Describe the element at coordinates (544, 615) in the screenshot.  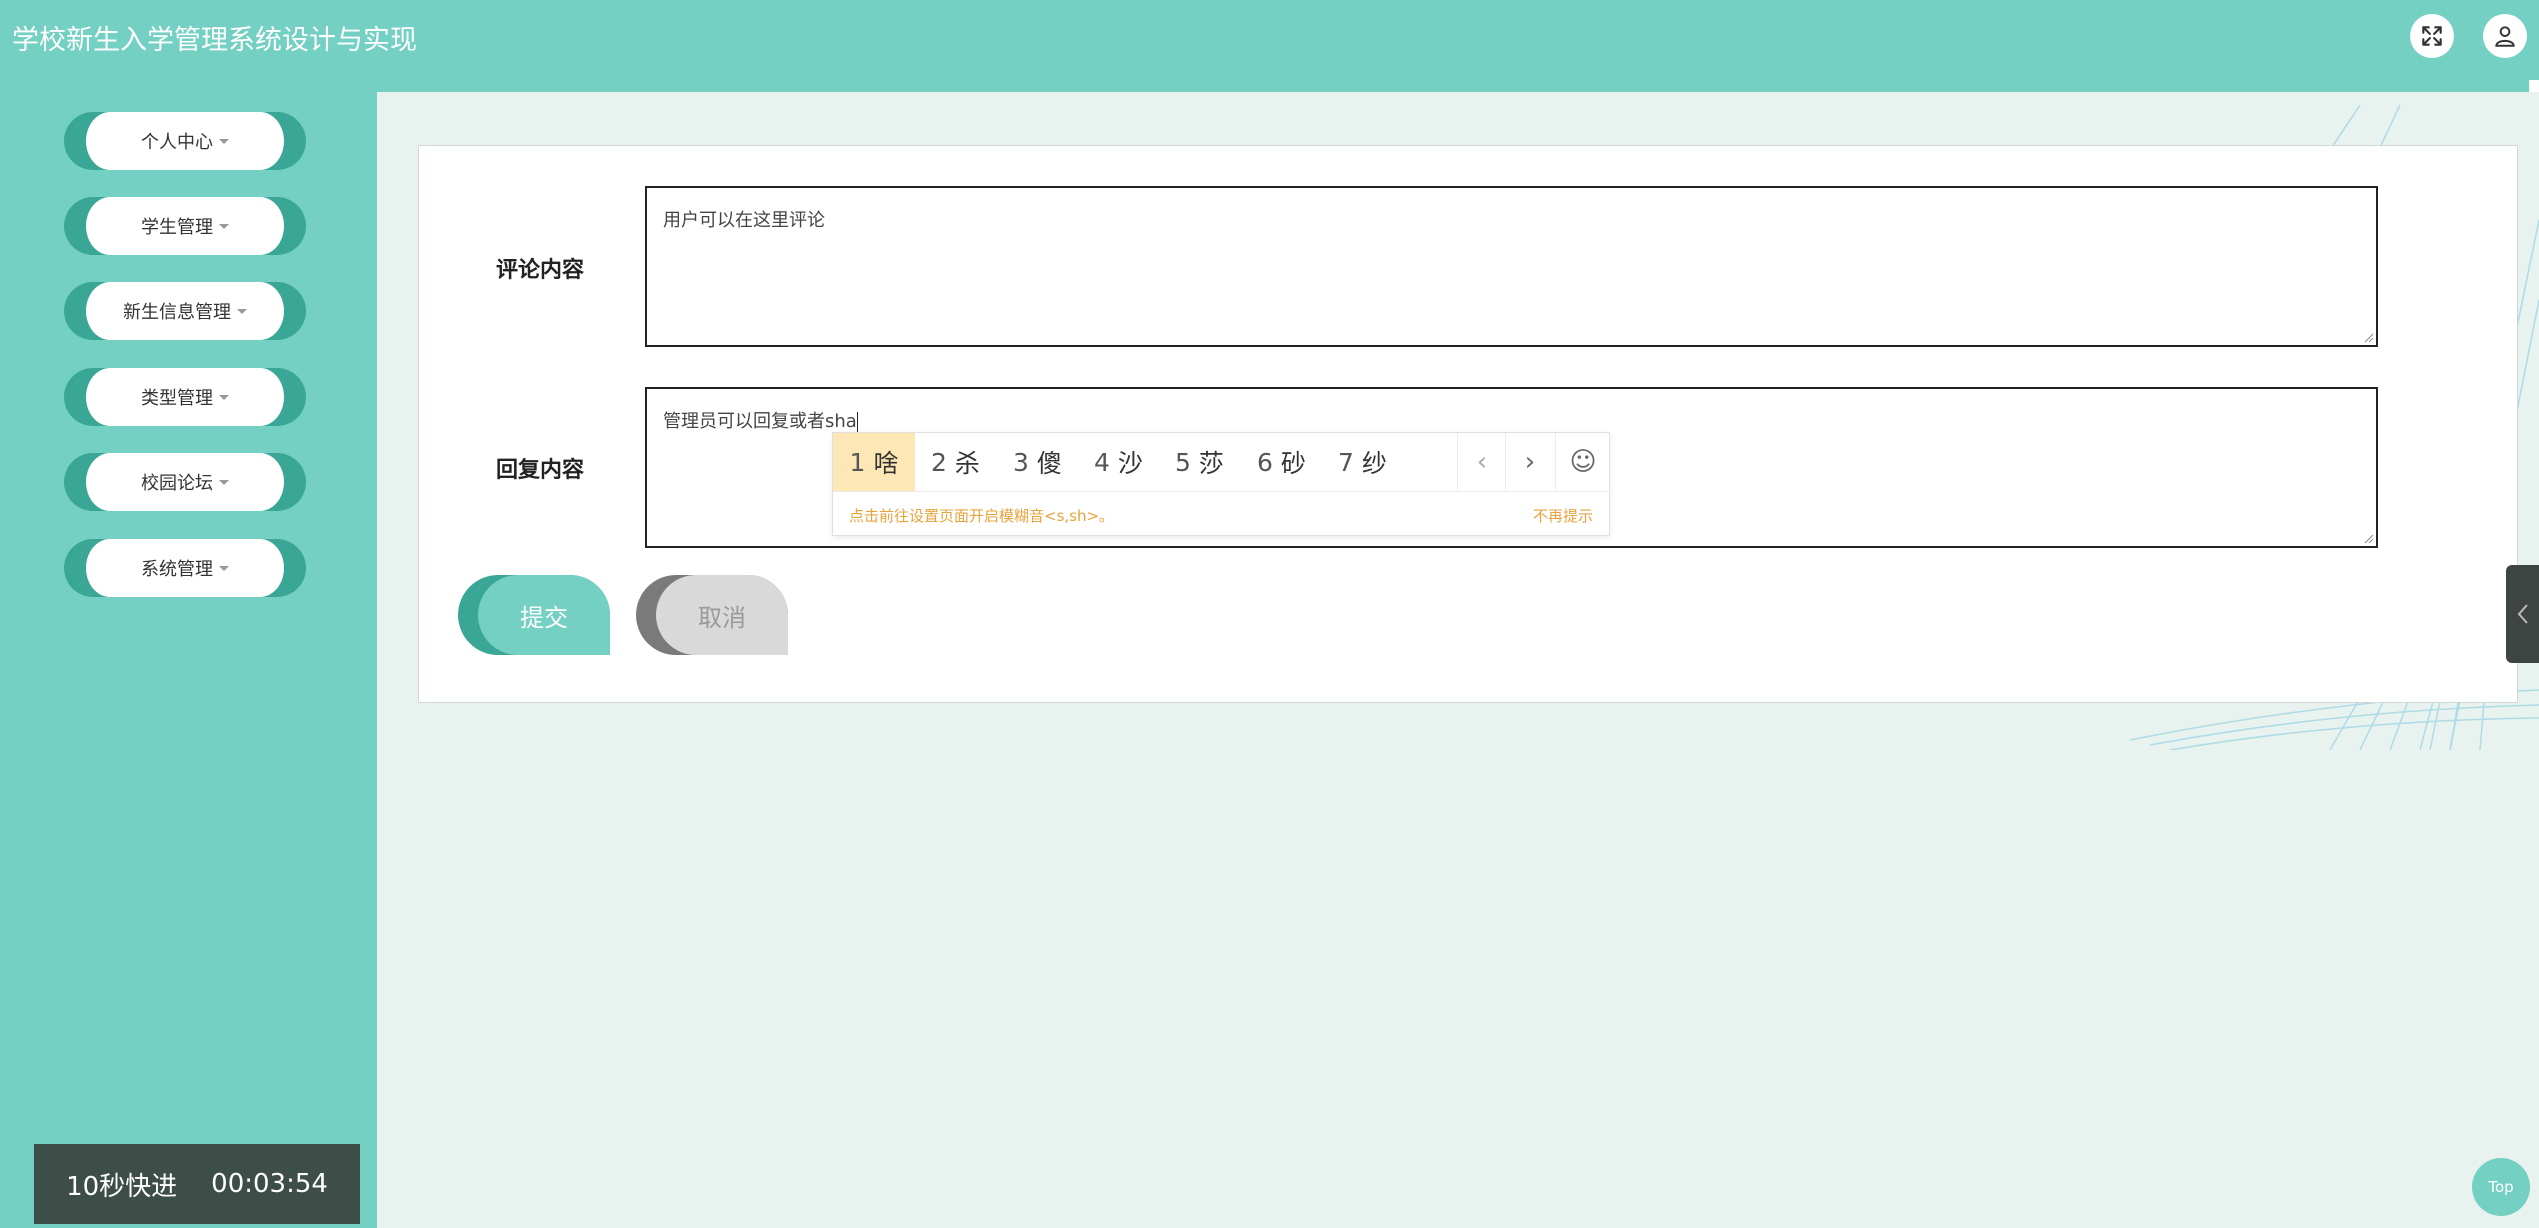
I see `submit-button-label: 提交` at that location.